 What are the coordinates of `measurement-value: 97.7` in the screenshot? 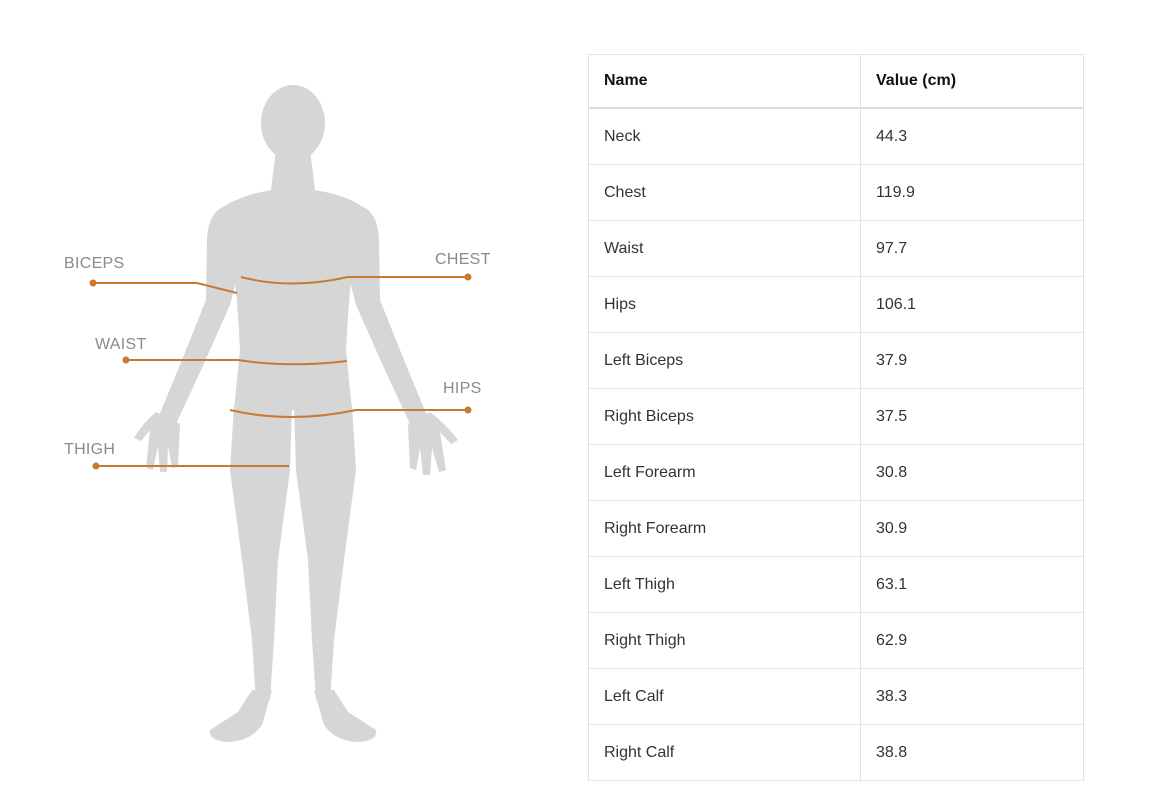 It's located at (972, 248).